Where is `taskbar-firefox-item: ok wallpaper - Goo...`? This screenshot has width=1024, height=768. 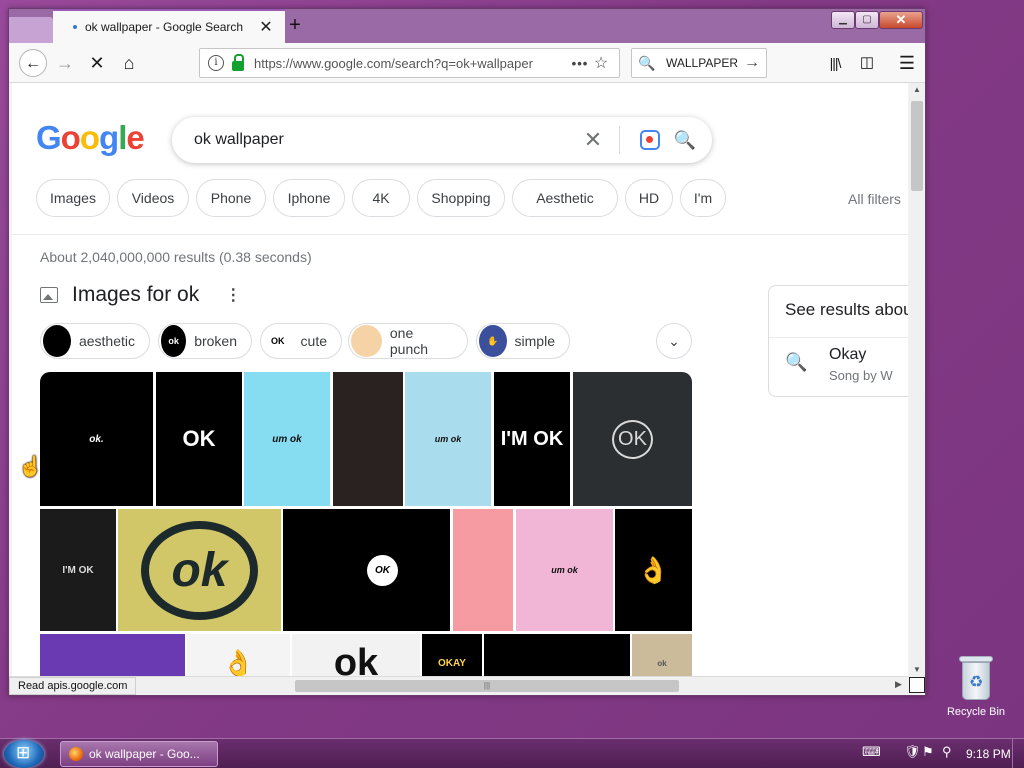 taskbar-firefox-item: ok wallpaper - Goo... is located at coordinates (139, 754).